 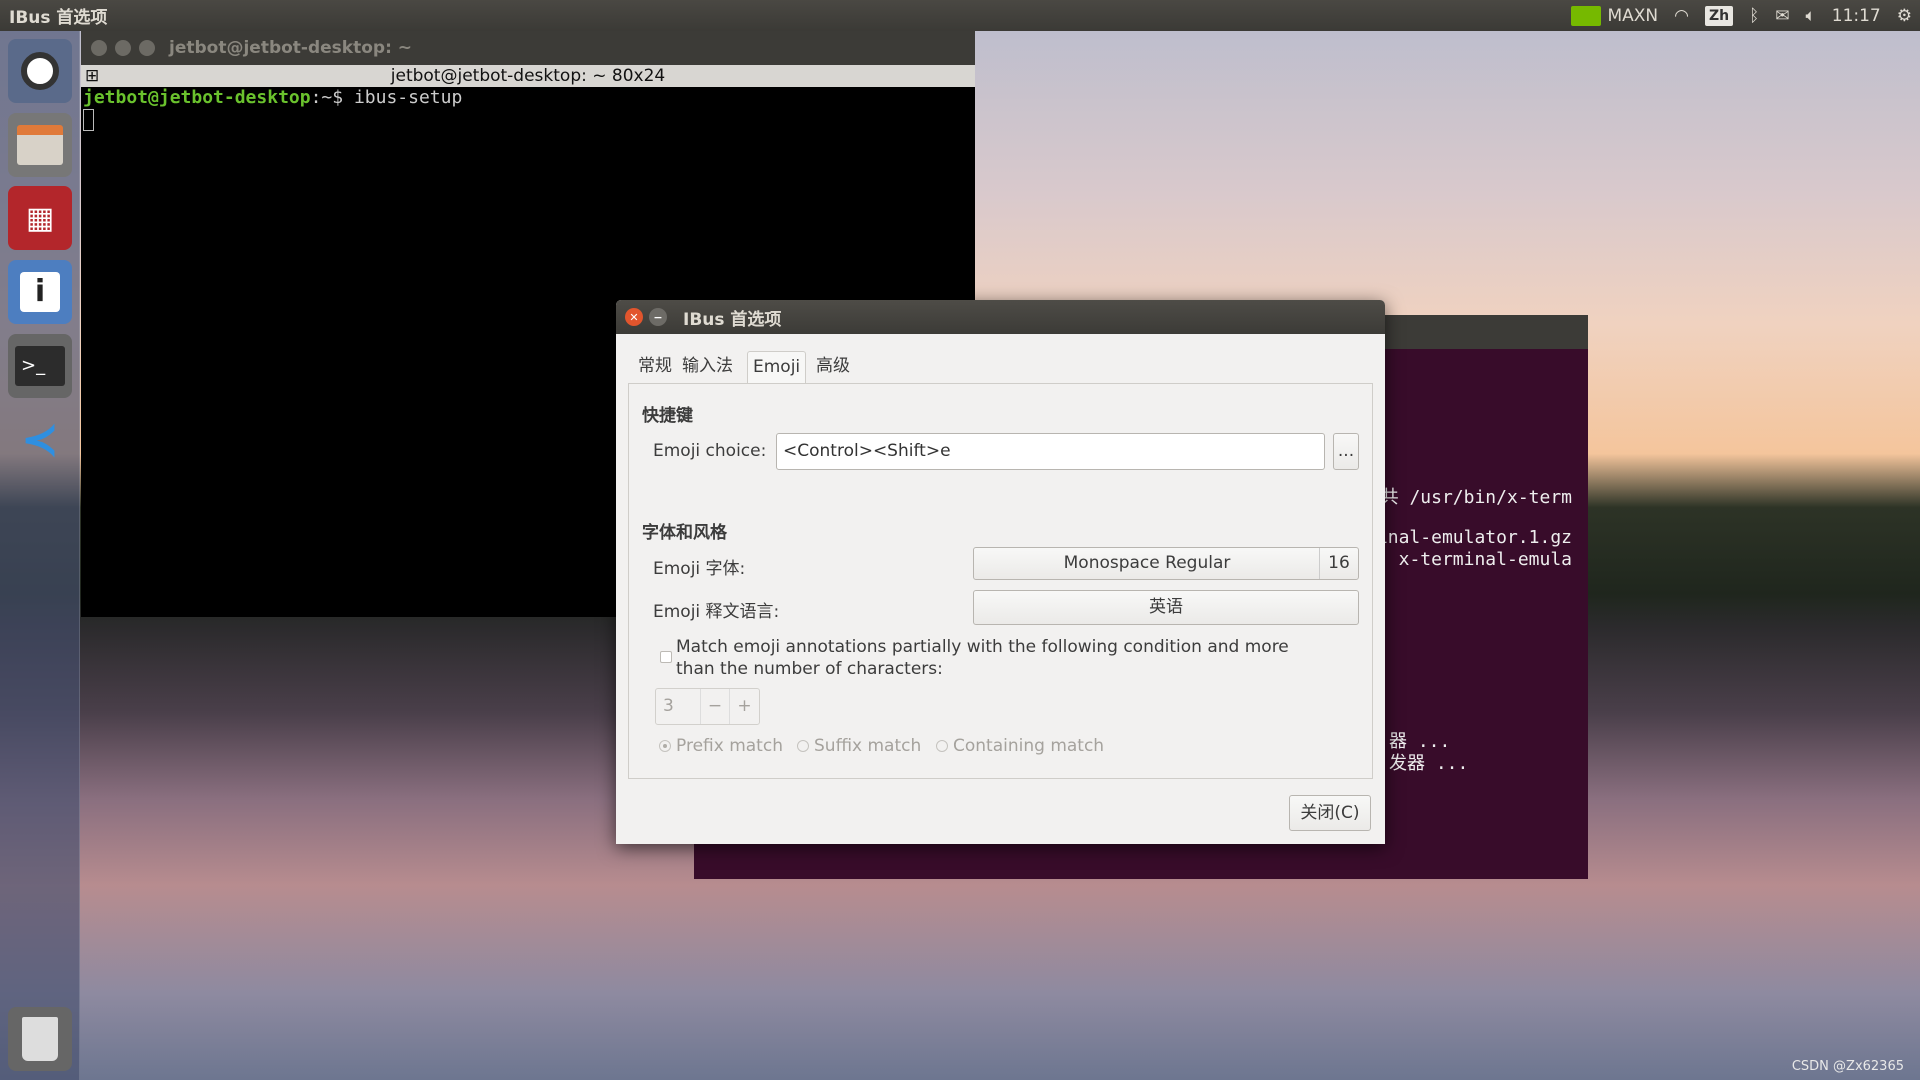 I want to click on radio-suffix-match: Suffix match, so click(x=859, y=746).